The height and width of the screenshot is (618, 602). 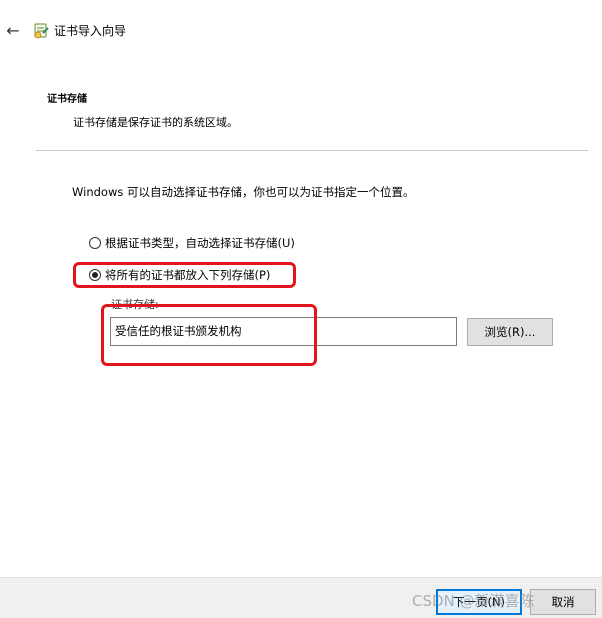 What do you see at coordinates (200, 243) in the screenshot?
I see `radio-auto-label: 根据证书类型，自动选择证书存储(U)` at bounding box center [200, 243].